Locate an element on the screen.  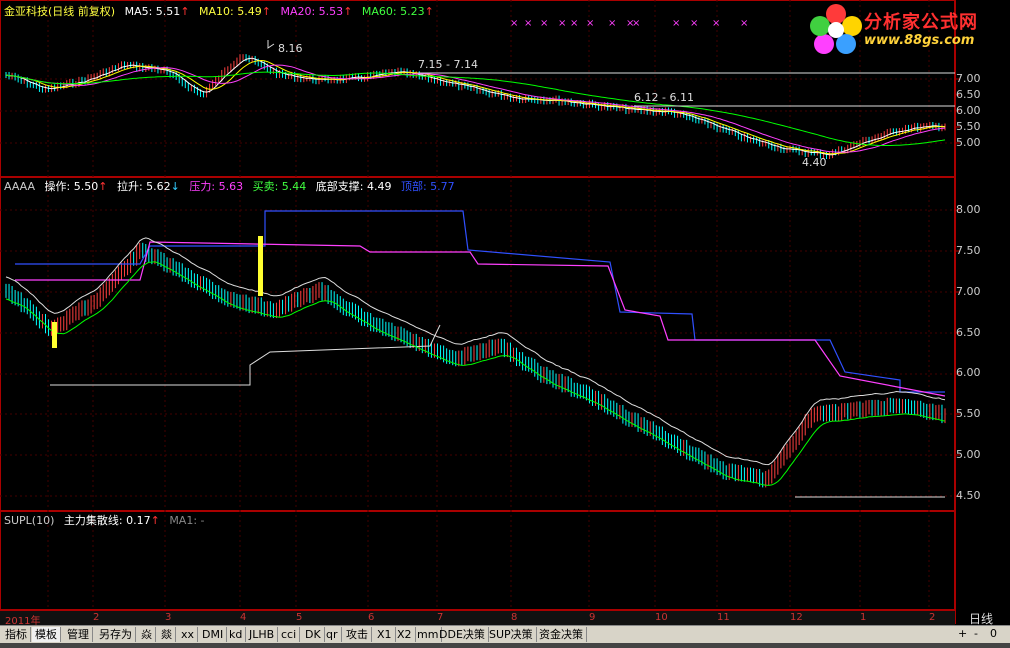
tab-xx: xx is located at coordinates (188, 634).